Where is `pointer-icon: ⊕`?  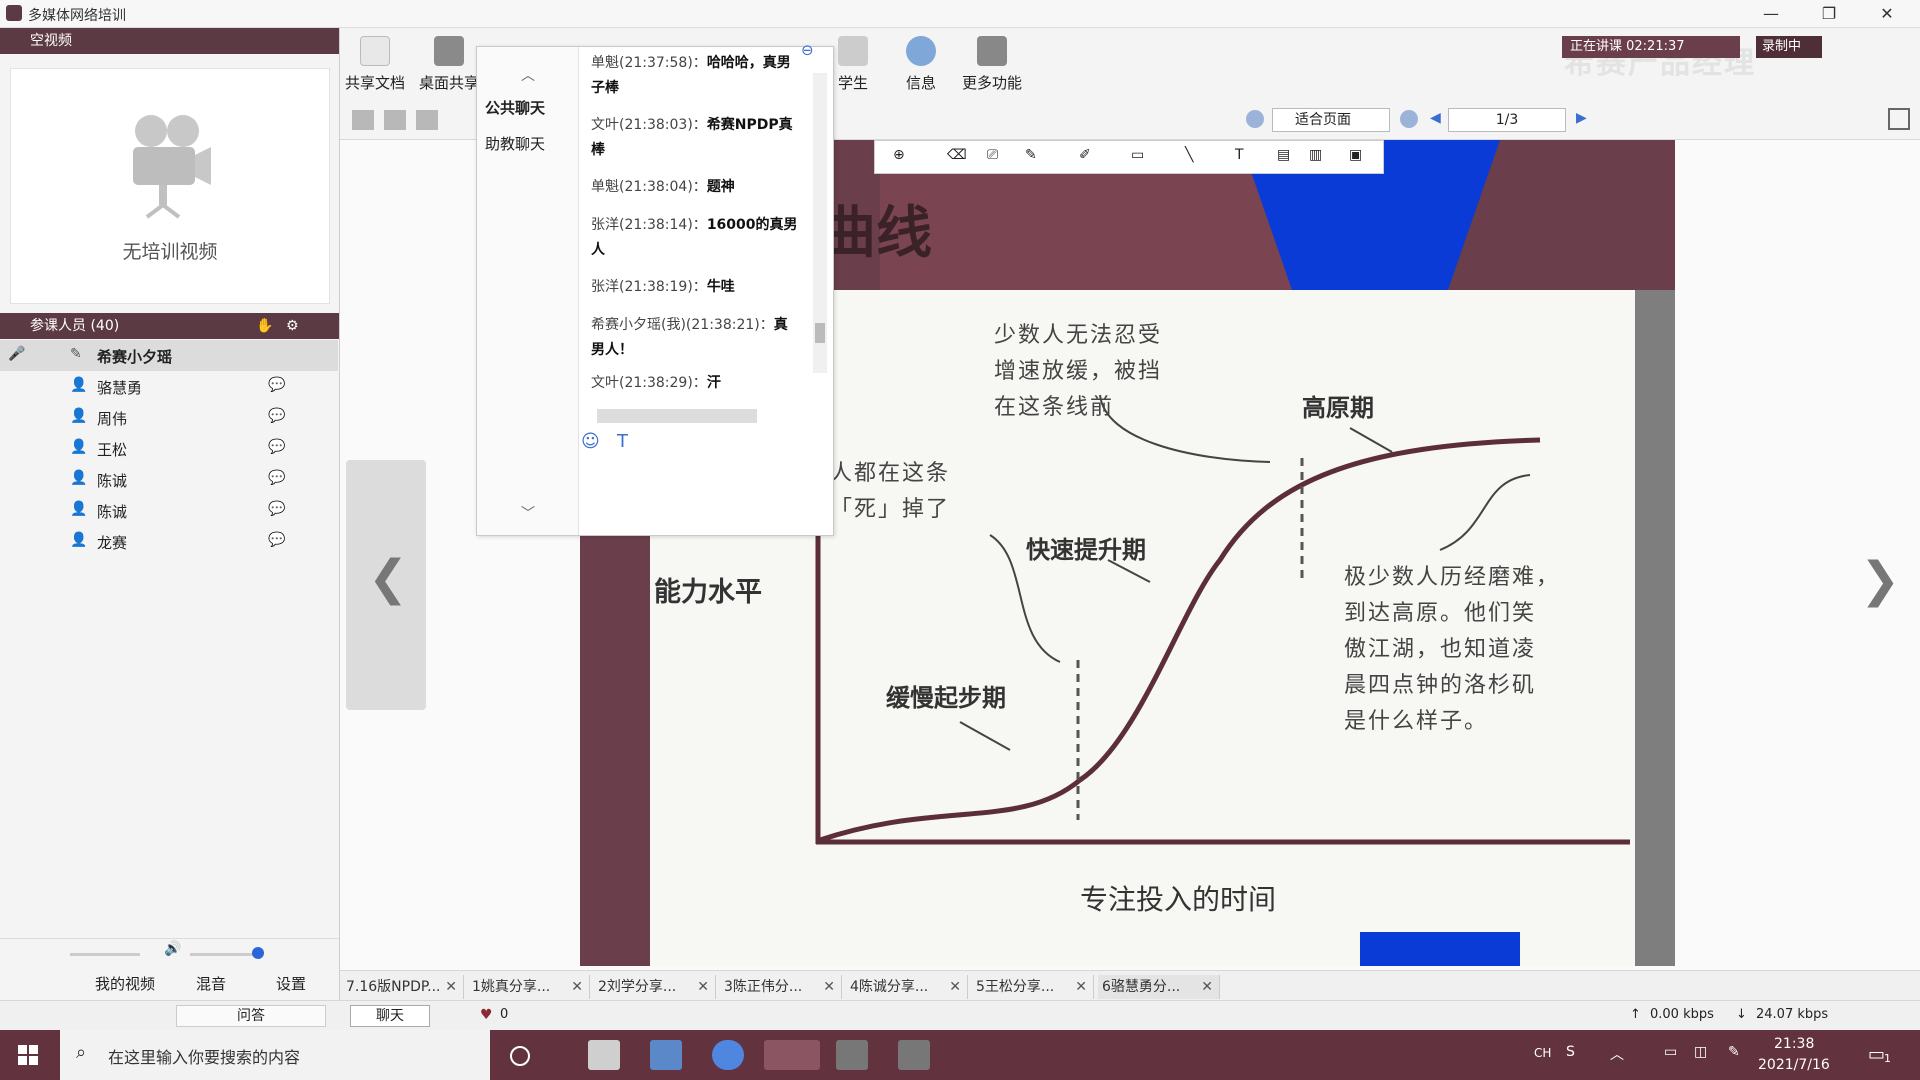
pointer-icon: ⊕ is located at coordinates (899, 155).